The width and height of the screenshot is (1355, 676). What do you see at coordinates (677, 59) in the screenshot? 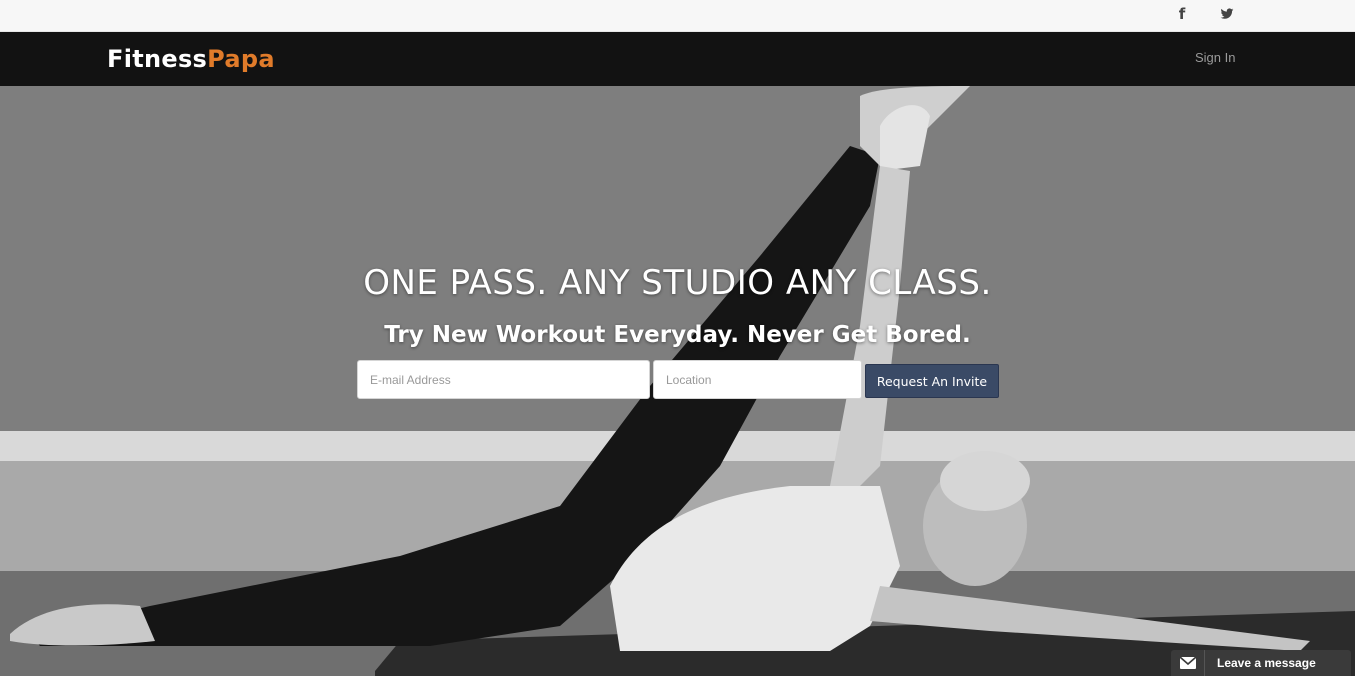
I see `main-navbar: FitnessPapa Sign In` at bounding box center [677, 59].